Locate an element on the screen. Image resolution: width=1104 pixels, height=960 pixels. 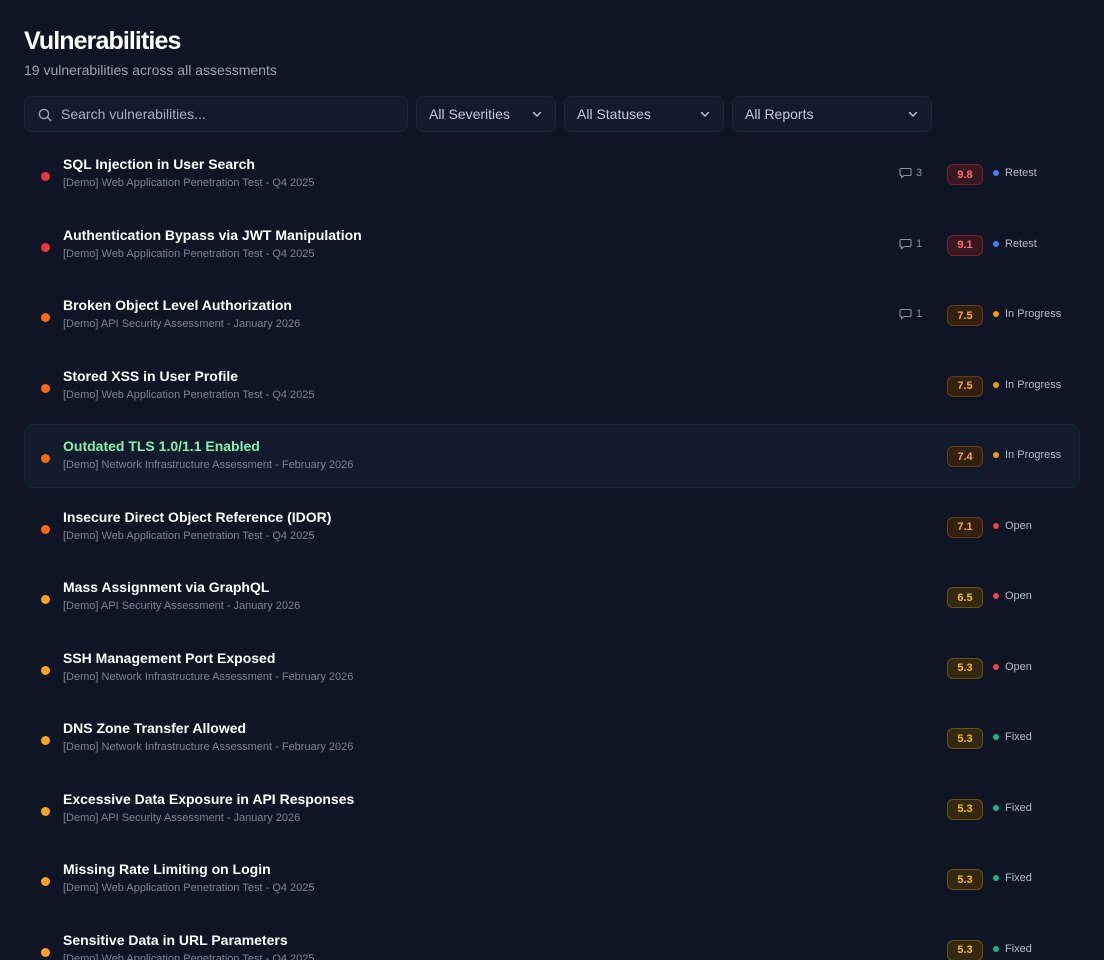
severity-filter-value: All Severities is located at coordinates (469, 114).